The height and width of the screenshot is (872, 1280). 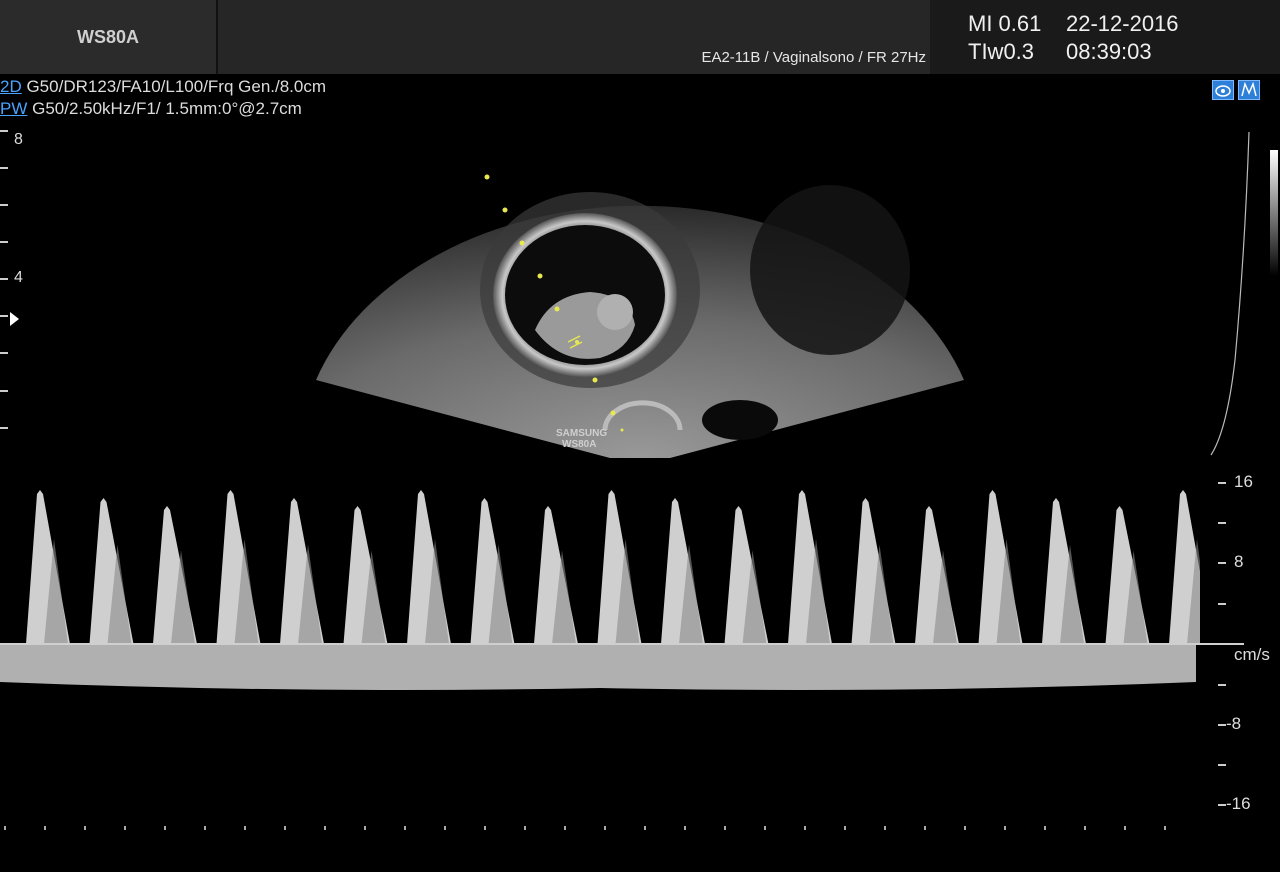 What do you see at coordinates (13, 108) in the screenshot?
I see `mode-pw: PW` at bounding box center [13, 108].